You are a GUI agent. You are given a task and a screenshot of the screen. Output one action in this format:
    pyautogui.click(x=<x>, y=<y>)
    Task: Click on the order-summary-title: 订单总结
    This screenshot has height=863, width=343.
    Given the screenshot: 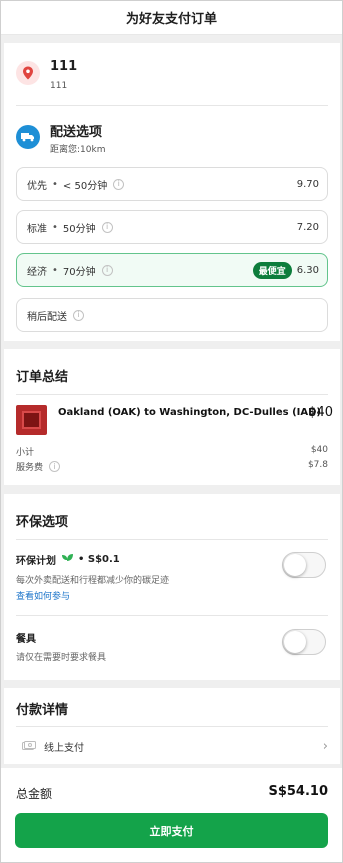 What is the action you would take?
    pyautogui.click(x=42, y=377)
    